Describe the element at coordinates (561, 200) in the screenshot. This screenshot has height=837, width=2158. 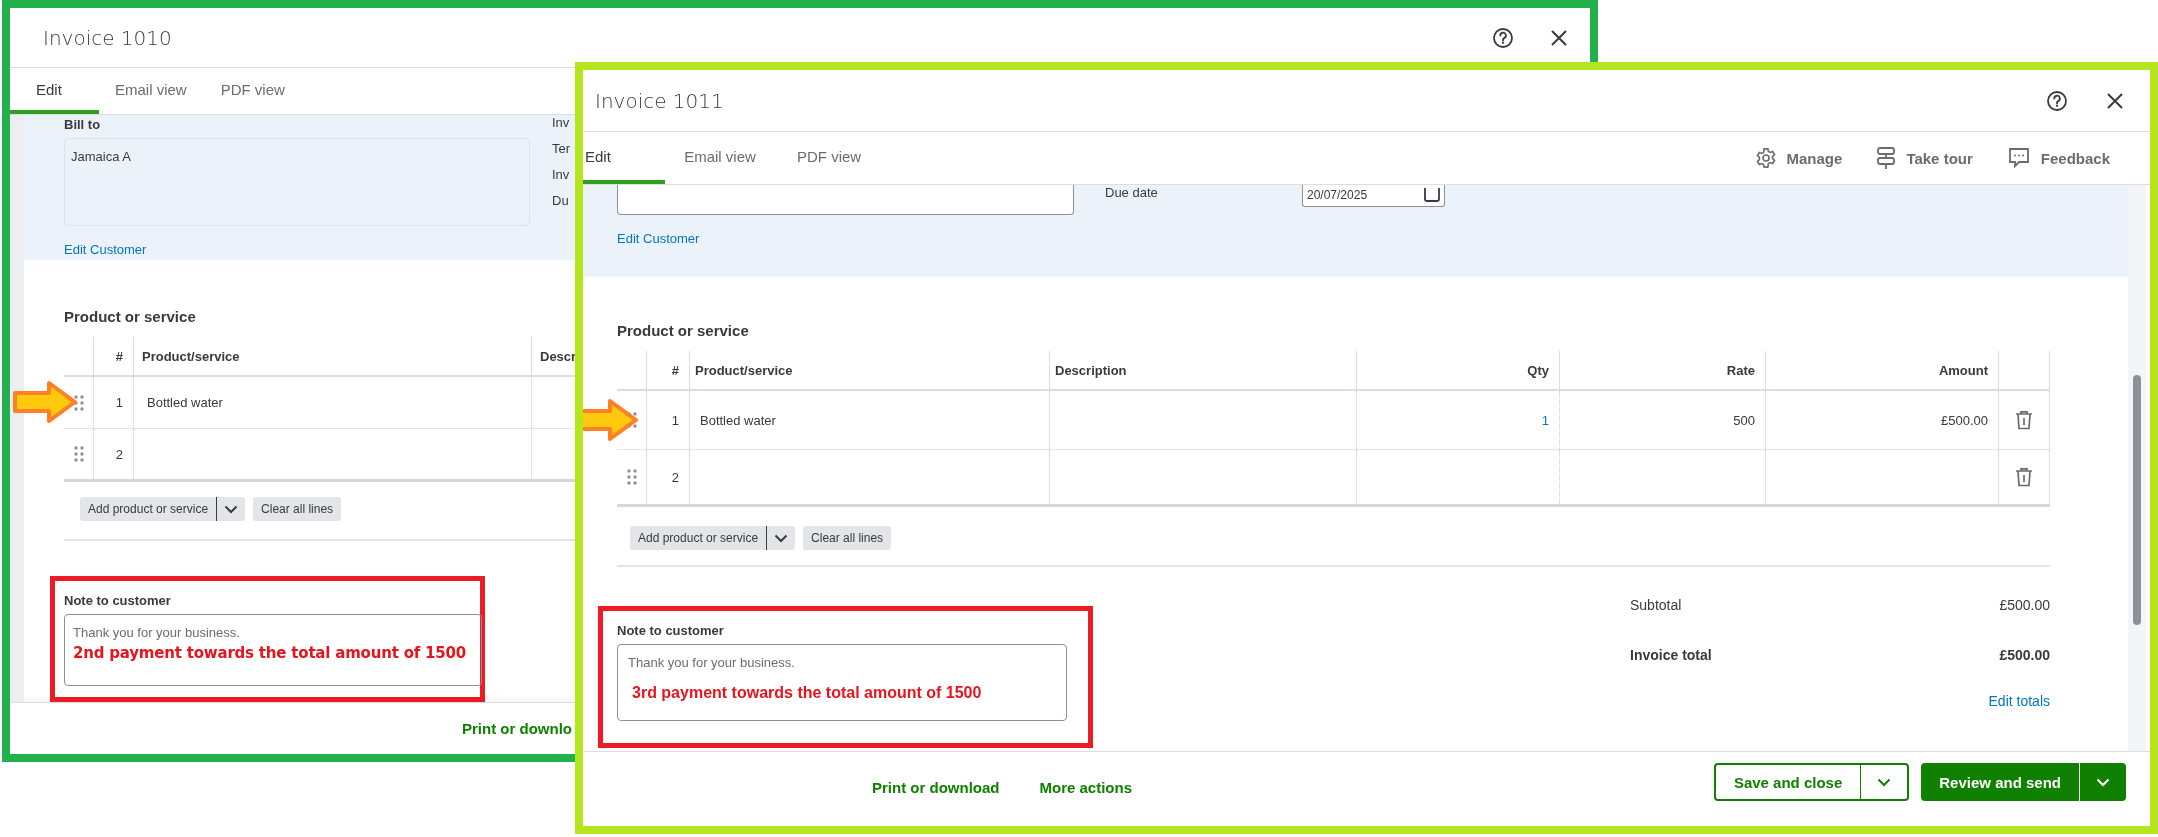
I see `field-label: Du` at that location.